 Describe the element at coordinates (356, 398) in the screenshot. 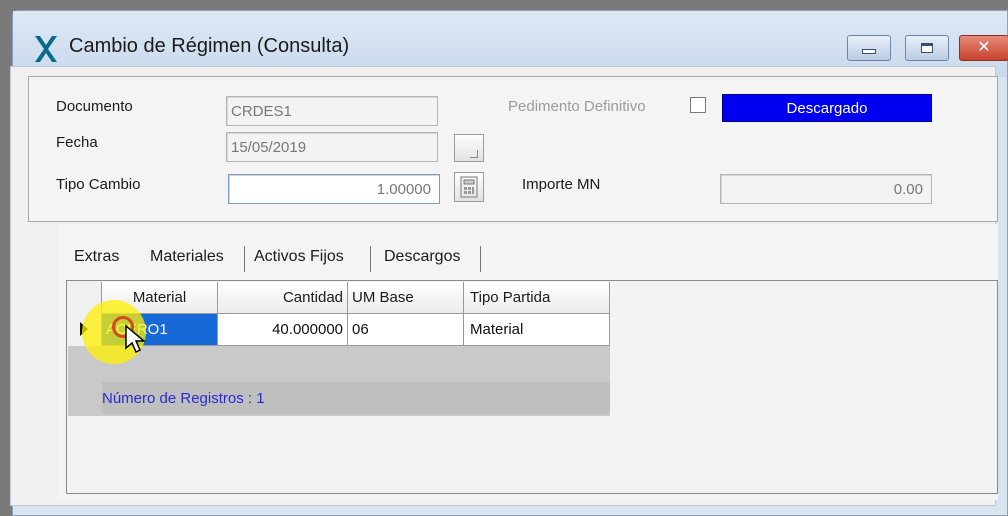

I see `record-count: Número de Registros : 1` at that location.